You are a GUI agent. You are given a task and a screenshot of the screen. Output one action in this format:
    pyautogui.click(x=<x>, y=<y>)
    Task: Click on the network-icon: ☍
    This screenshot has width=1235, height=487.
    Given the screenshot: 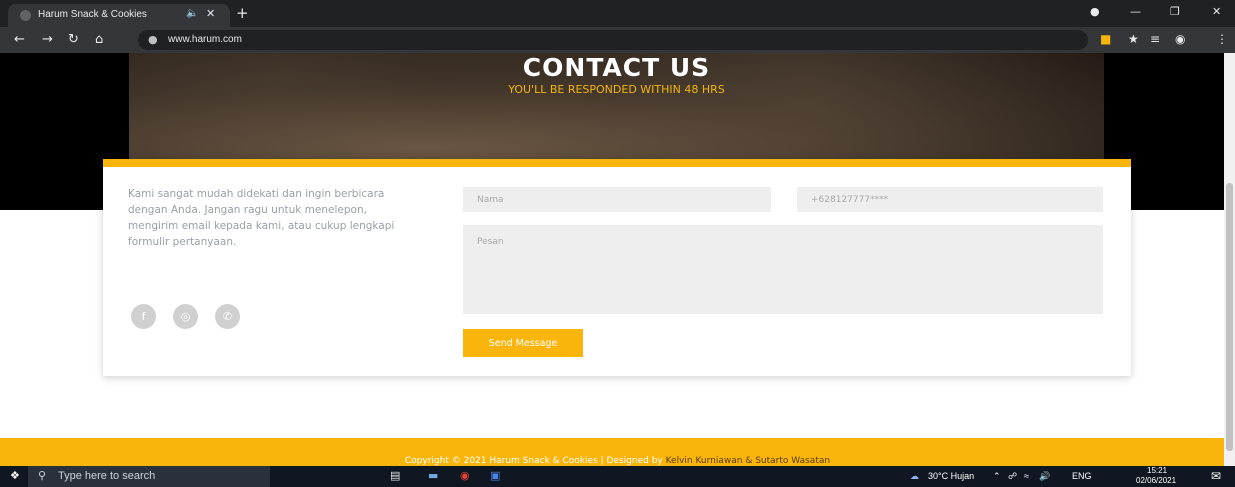 What is the action you would take?
    pyautogui.click(x=1012, y=476)
    